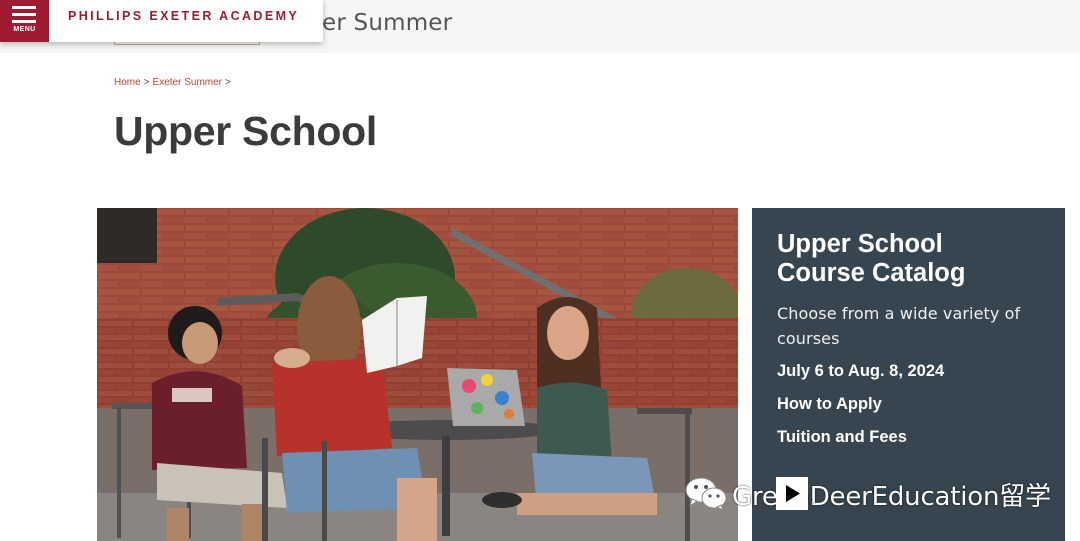 This screenshot has width=1080, height=541. I want to click on panel-title-line1: Upper School, so click(860, 244).